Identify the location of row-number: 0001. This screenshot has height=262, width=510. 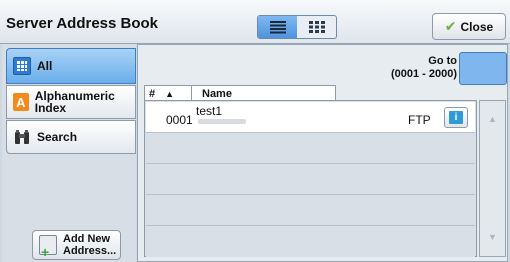
(179, 120).